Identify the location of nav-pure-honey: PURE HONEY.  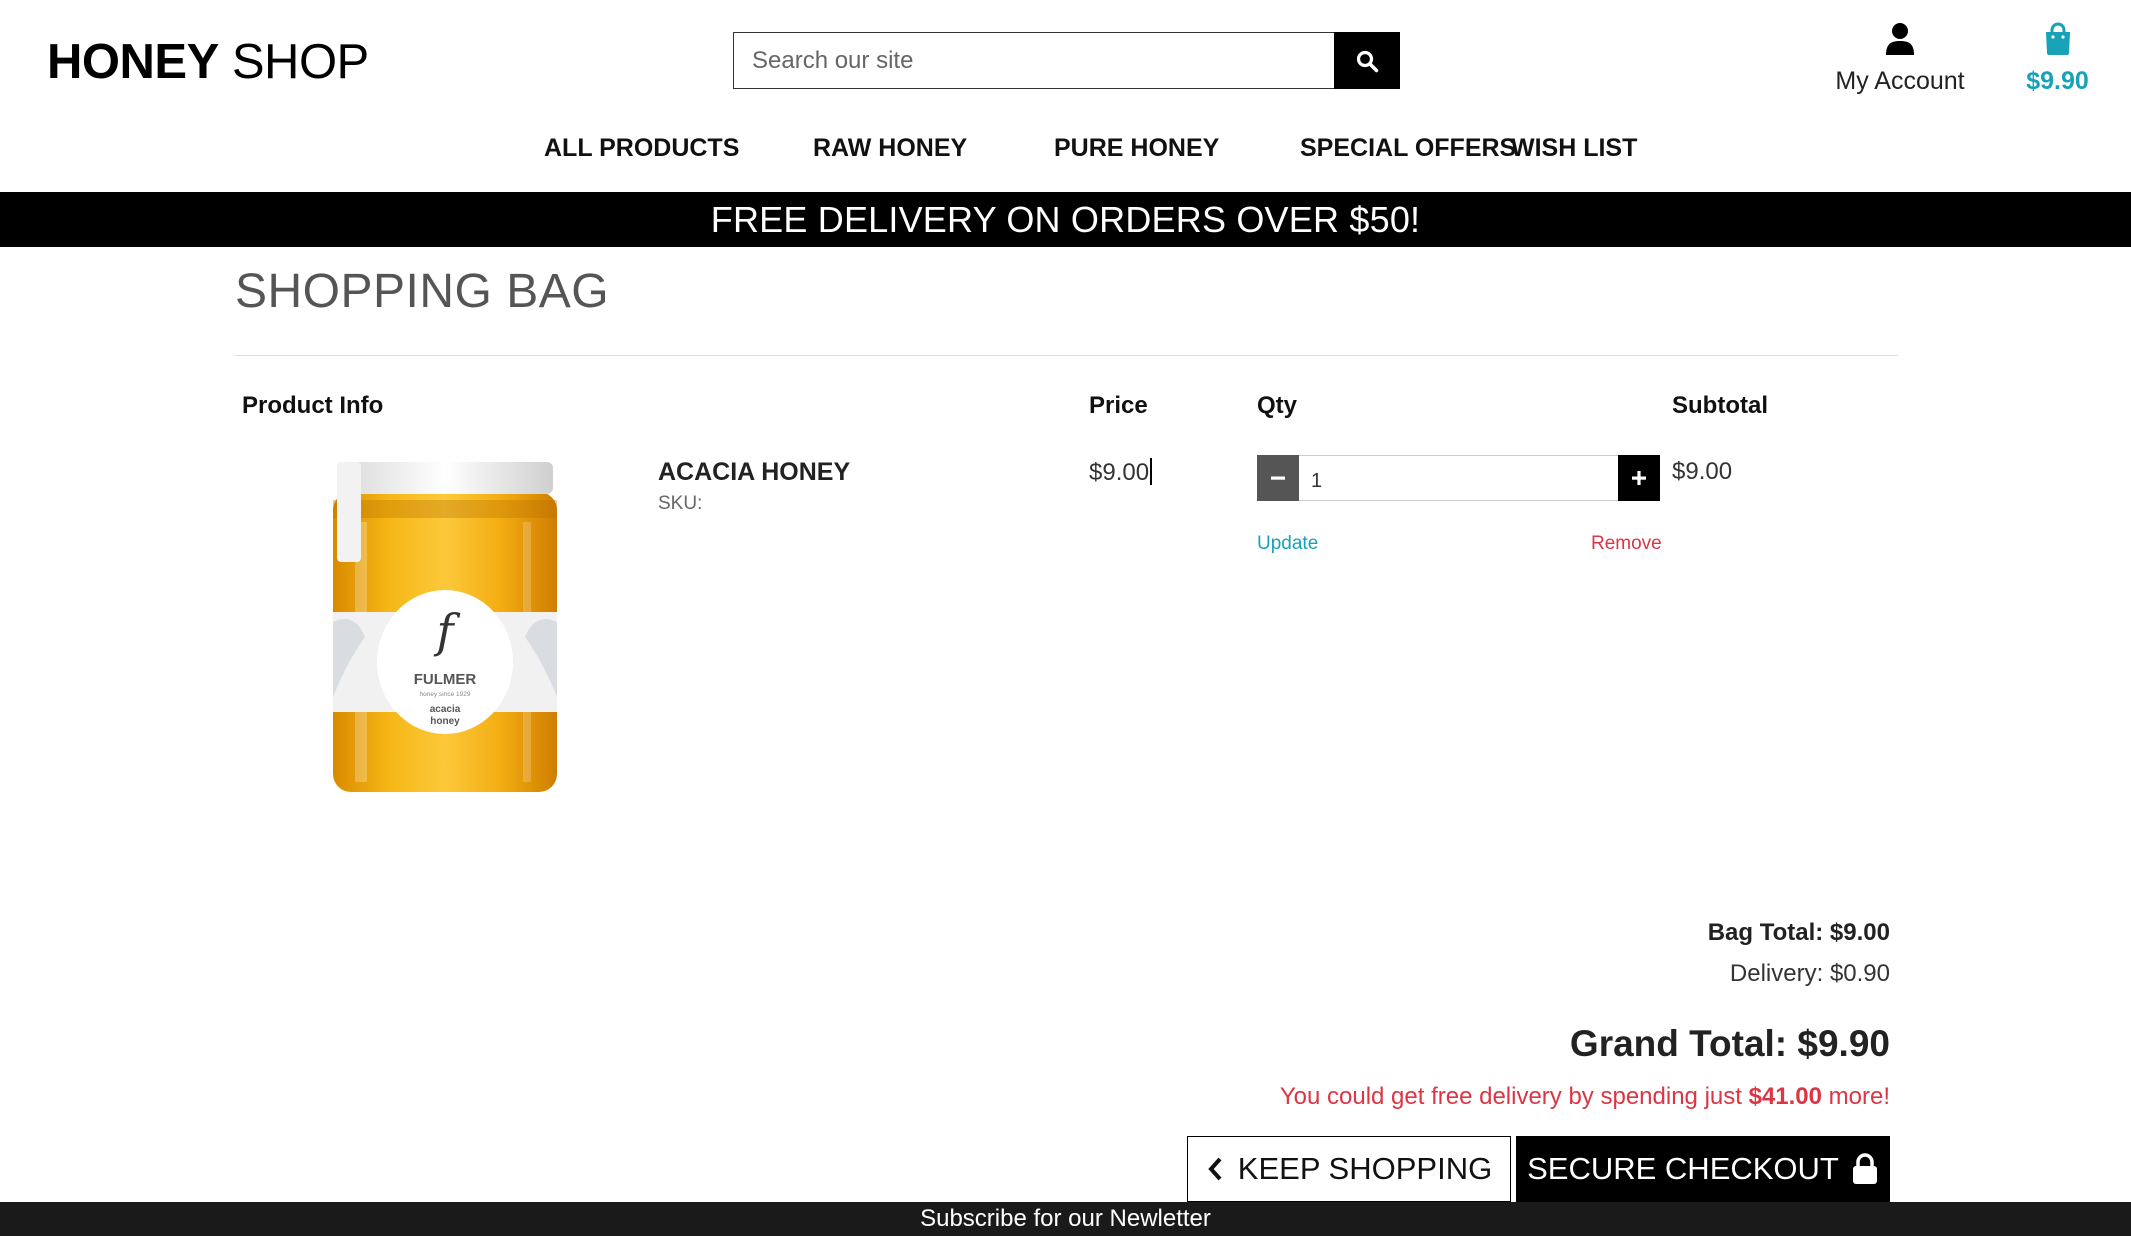
(1136, 148).